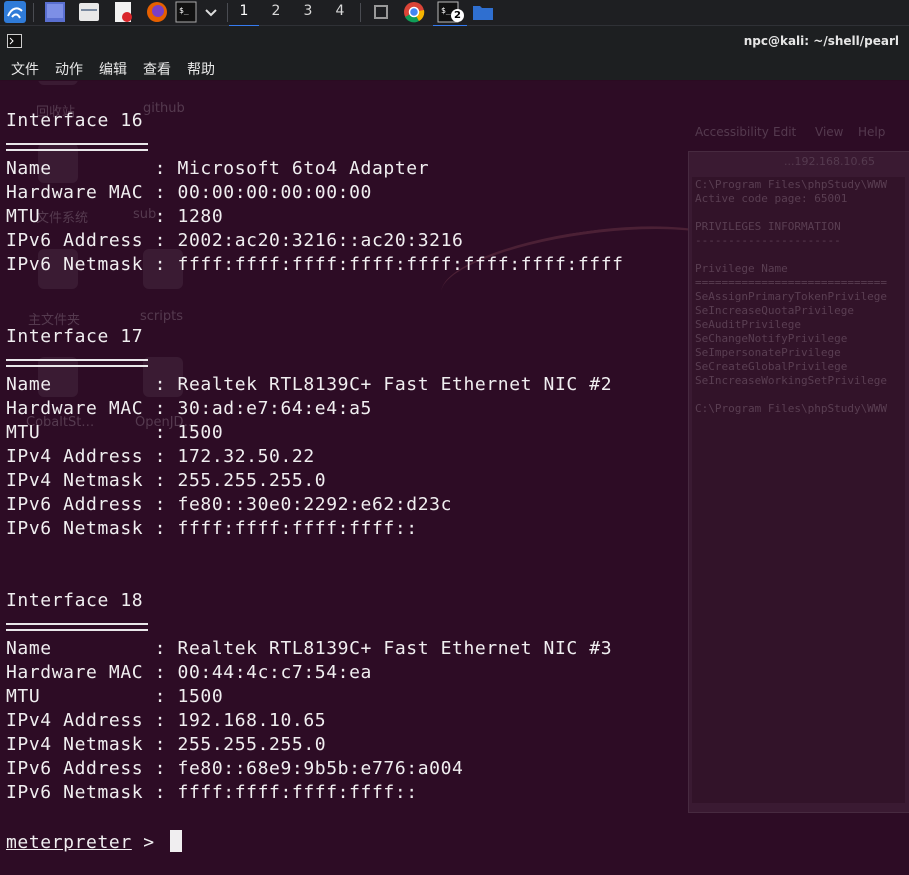 The image size is (909, 875). I want to click on window-titlebar: npc@kali: ~/shell/pearl, so click(454, 41).